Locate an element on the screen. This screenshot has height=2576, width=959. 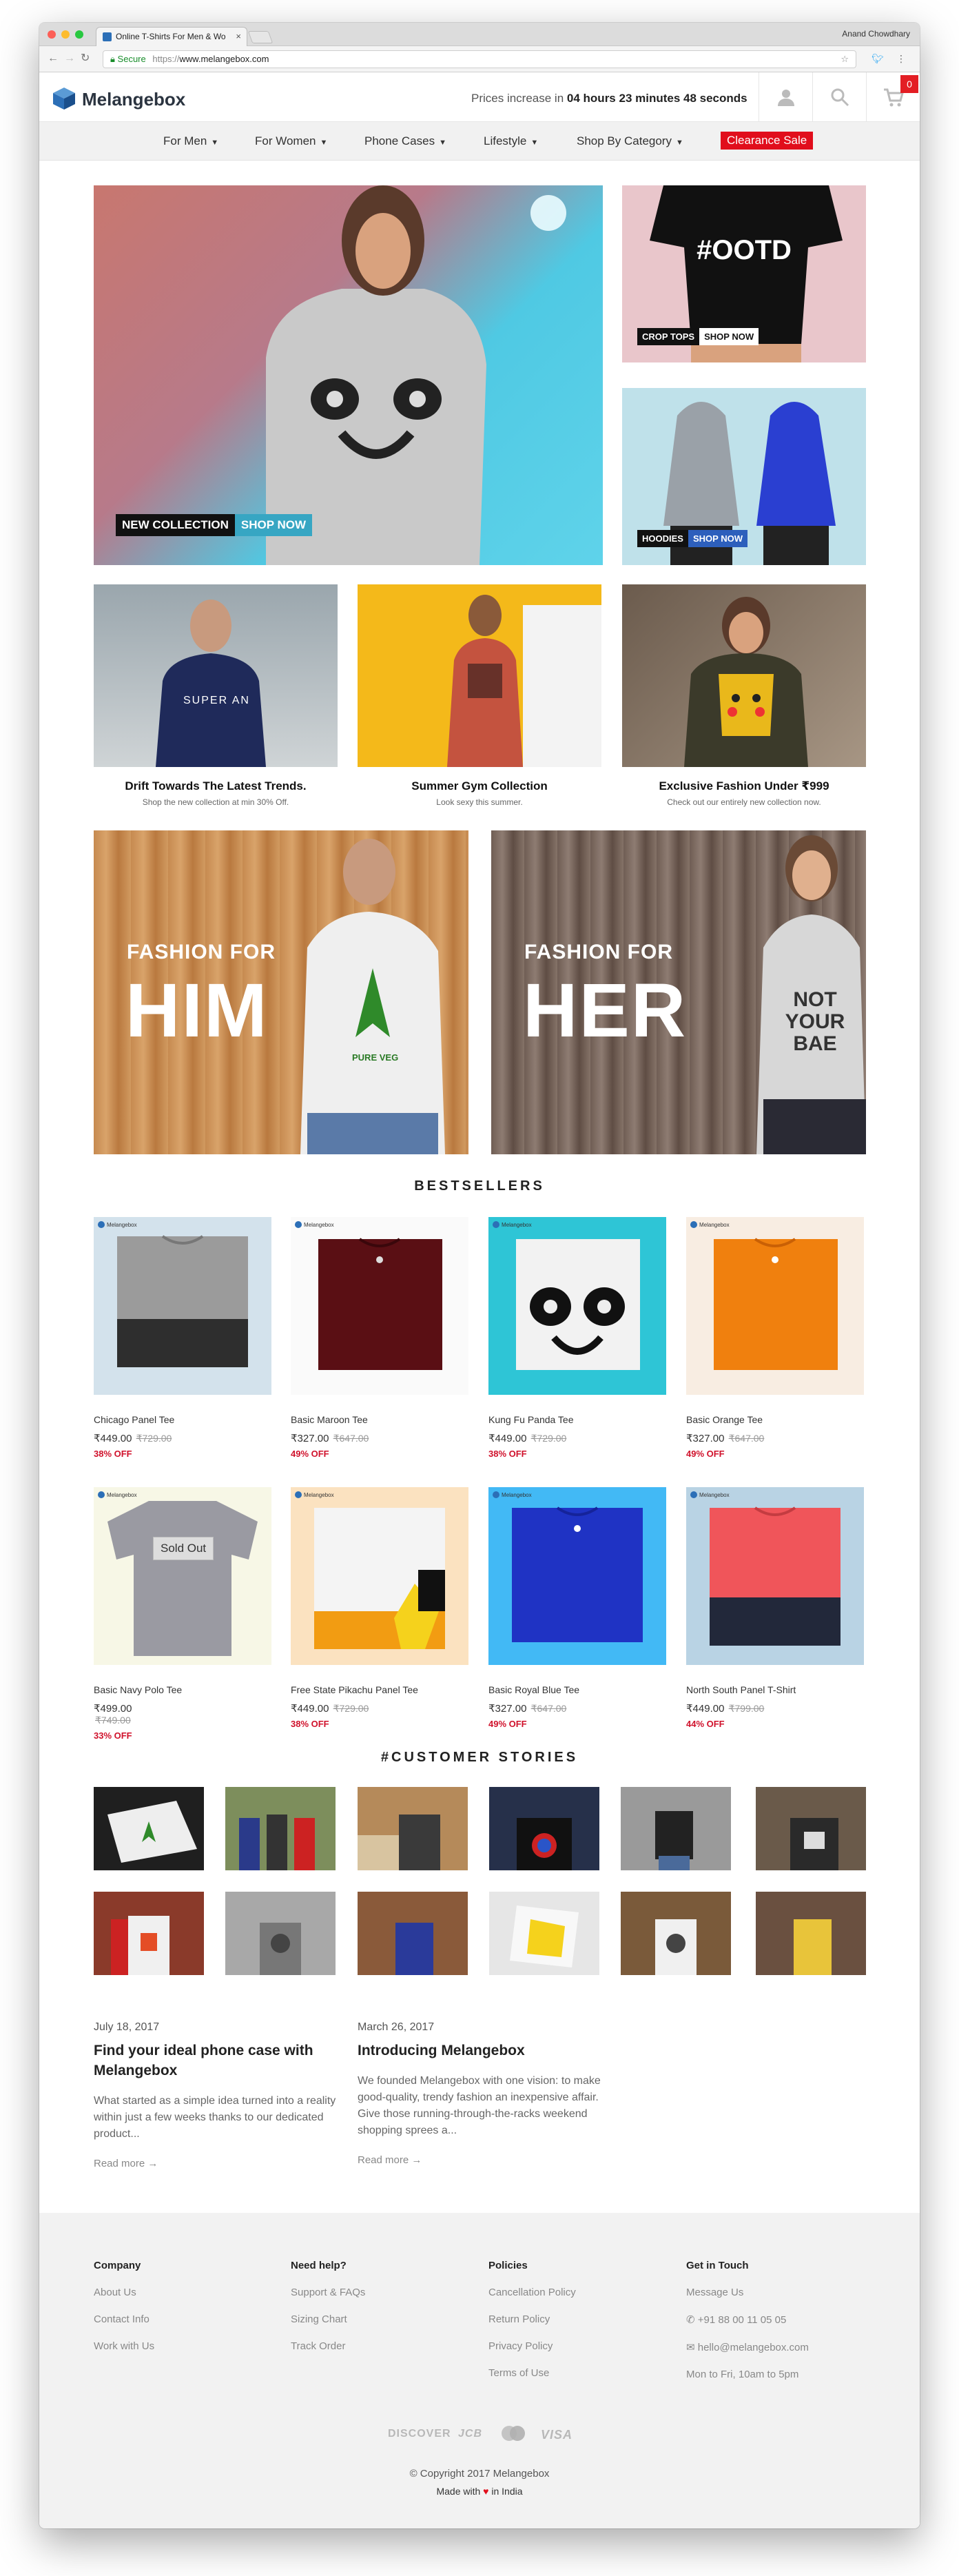
hoodies-shop-now: SHOP NOW is located at coordinates (717, 538).